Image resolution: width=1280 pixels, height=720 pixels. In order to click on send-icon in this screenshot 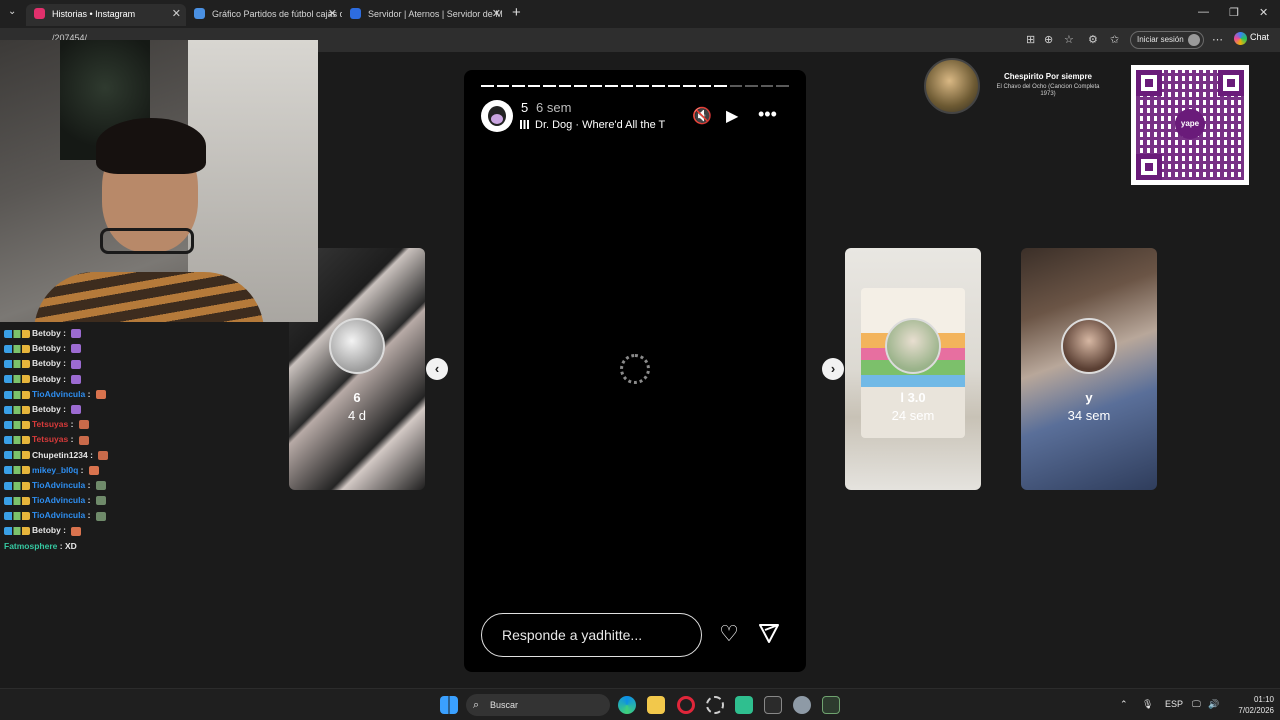, I will do `click(769, 634)`.